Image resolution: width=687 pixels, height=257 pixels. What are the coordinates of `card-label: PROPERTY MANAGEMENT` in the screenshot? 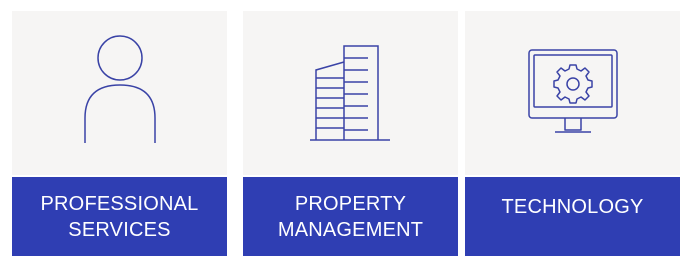 It's located at (350, 216).